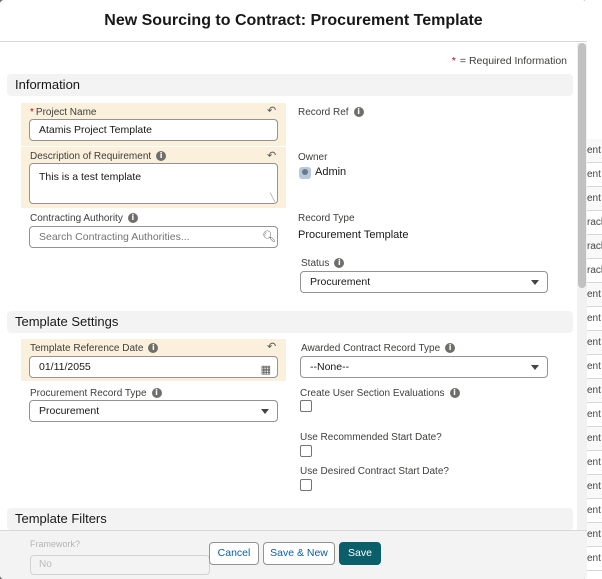  I want to click on procurement-record-type-select: Procurement, so click(153, 411).